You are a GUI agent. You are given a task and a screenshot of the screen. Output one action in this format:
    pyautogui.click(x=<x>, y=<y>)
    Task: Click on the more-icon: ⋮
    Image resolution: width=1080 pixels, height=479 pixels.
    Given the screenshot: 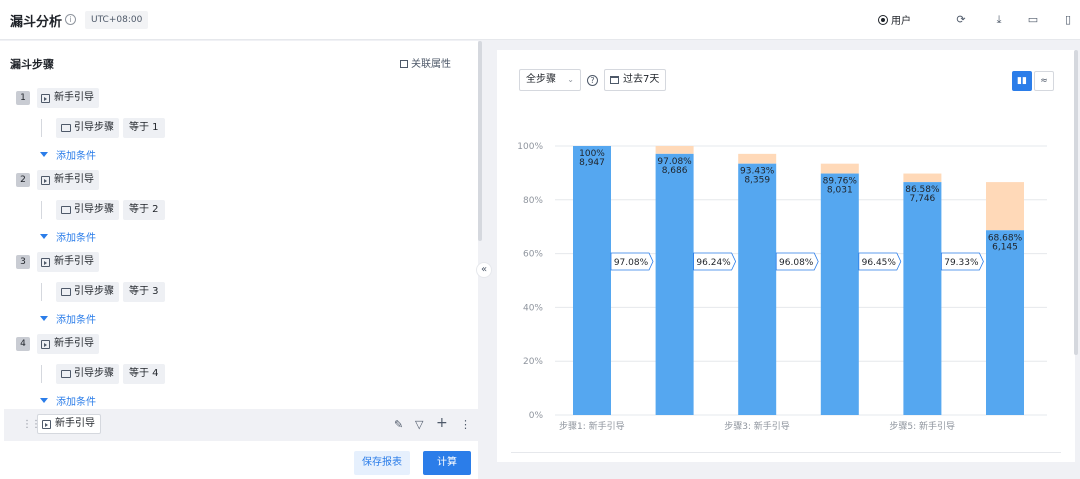 What is the action you would take?
    pyautogui.click(x=465, y=424)
    